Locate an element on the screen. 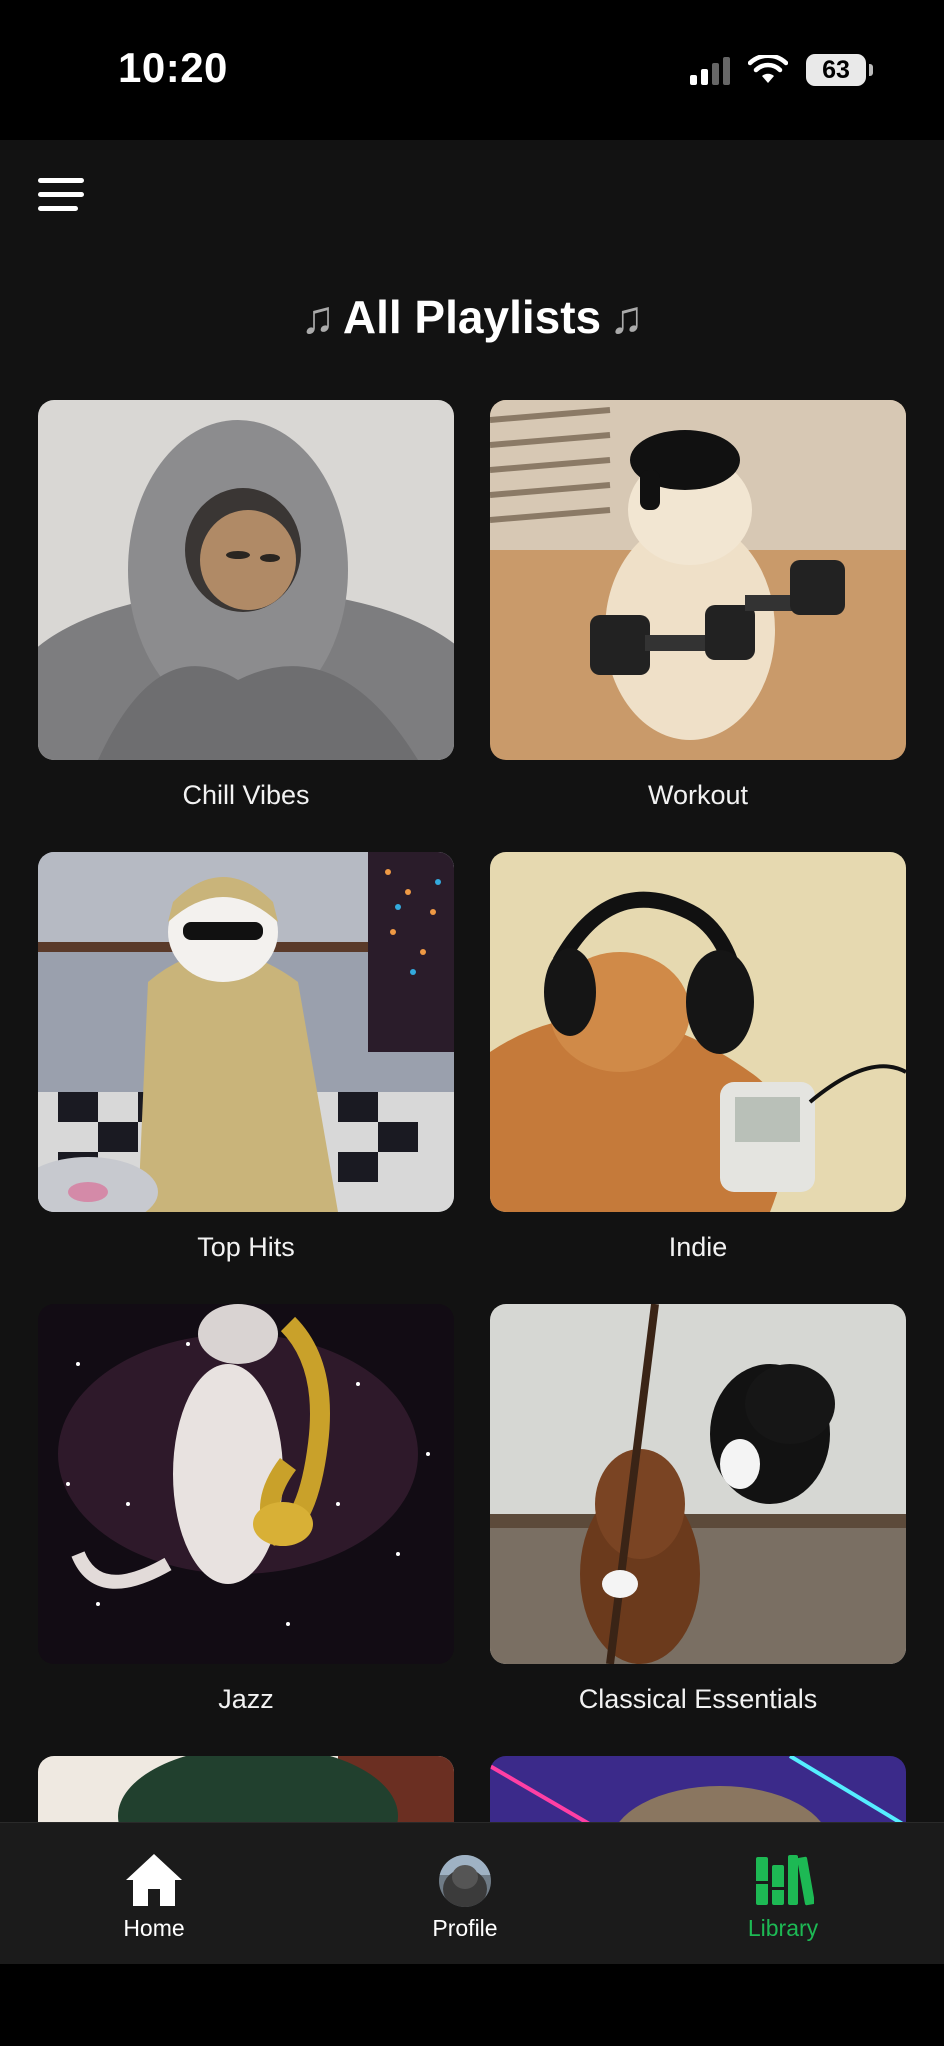 The height and width of the screenshot is (2046, 944). playlist-title: Workout is located at coordinates (698, 795).